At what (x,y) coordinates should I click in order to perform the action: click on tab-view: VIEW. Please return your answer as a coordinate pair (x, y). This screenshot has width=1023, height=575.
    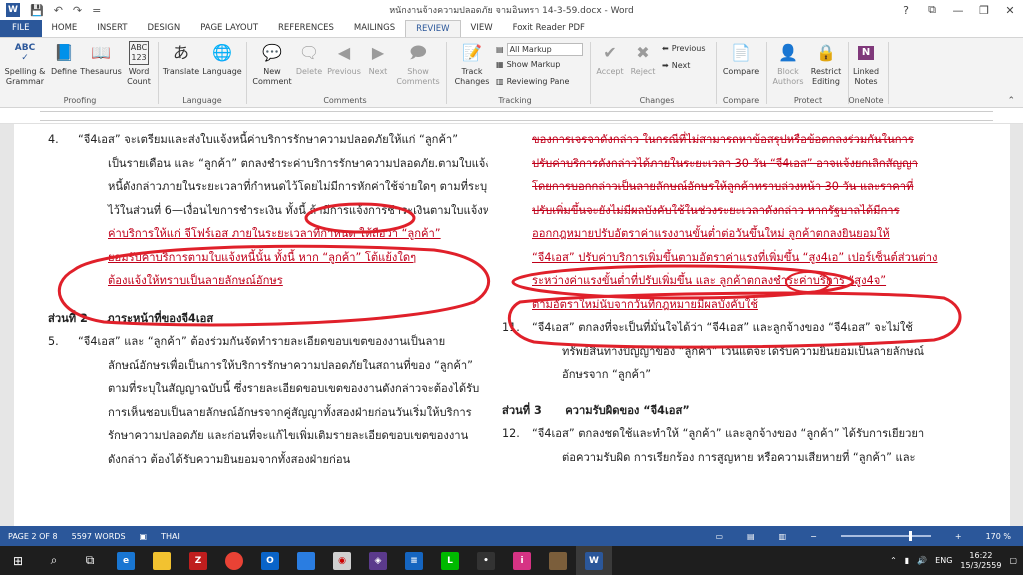
    Looking at the image, I should click on (482, 28).